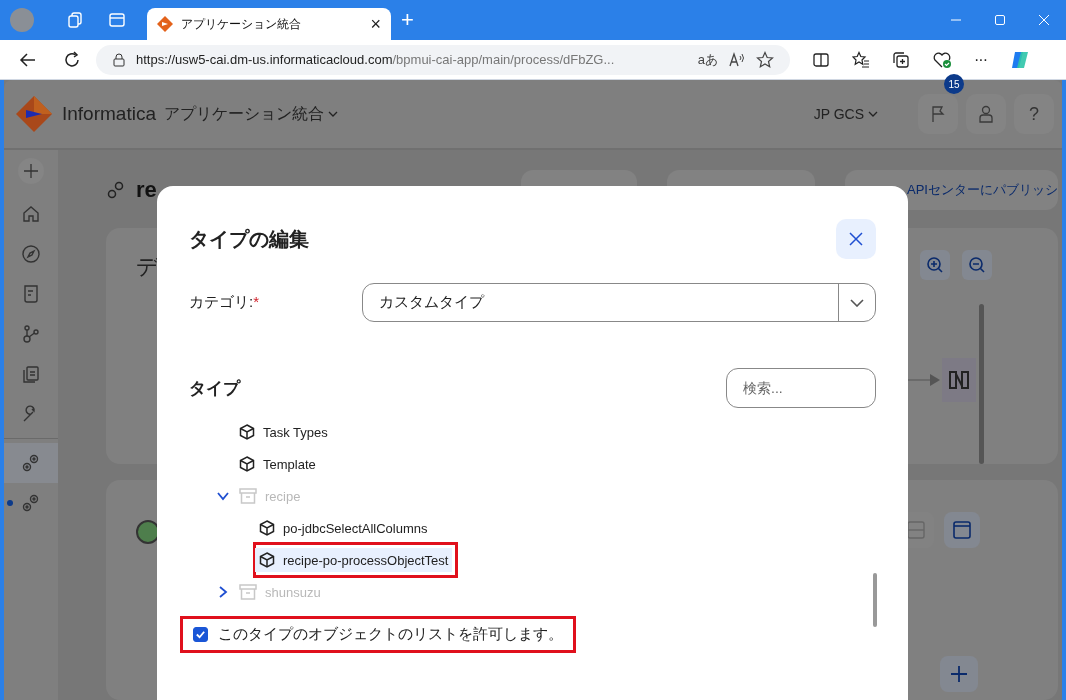 The width and height of the screenshot is (1066, 700). What do you see at coordinates (223, 592) in the screenshot?
I see `chevron-right-icon` at bounding box center [223, 592].